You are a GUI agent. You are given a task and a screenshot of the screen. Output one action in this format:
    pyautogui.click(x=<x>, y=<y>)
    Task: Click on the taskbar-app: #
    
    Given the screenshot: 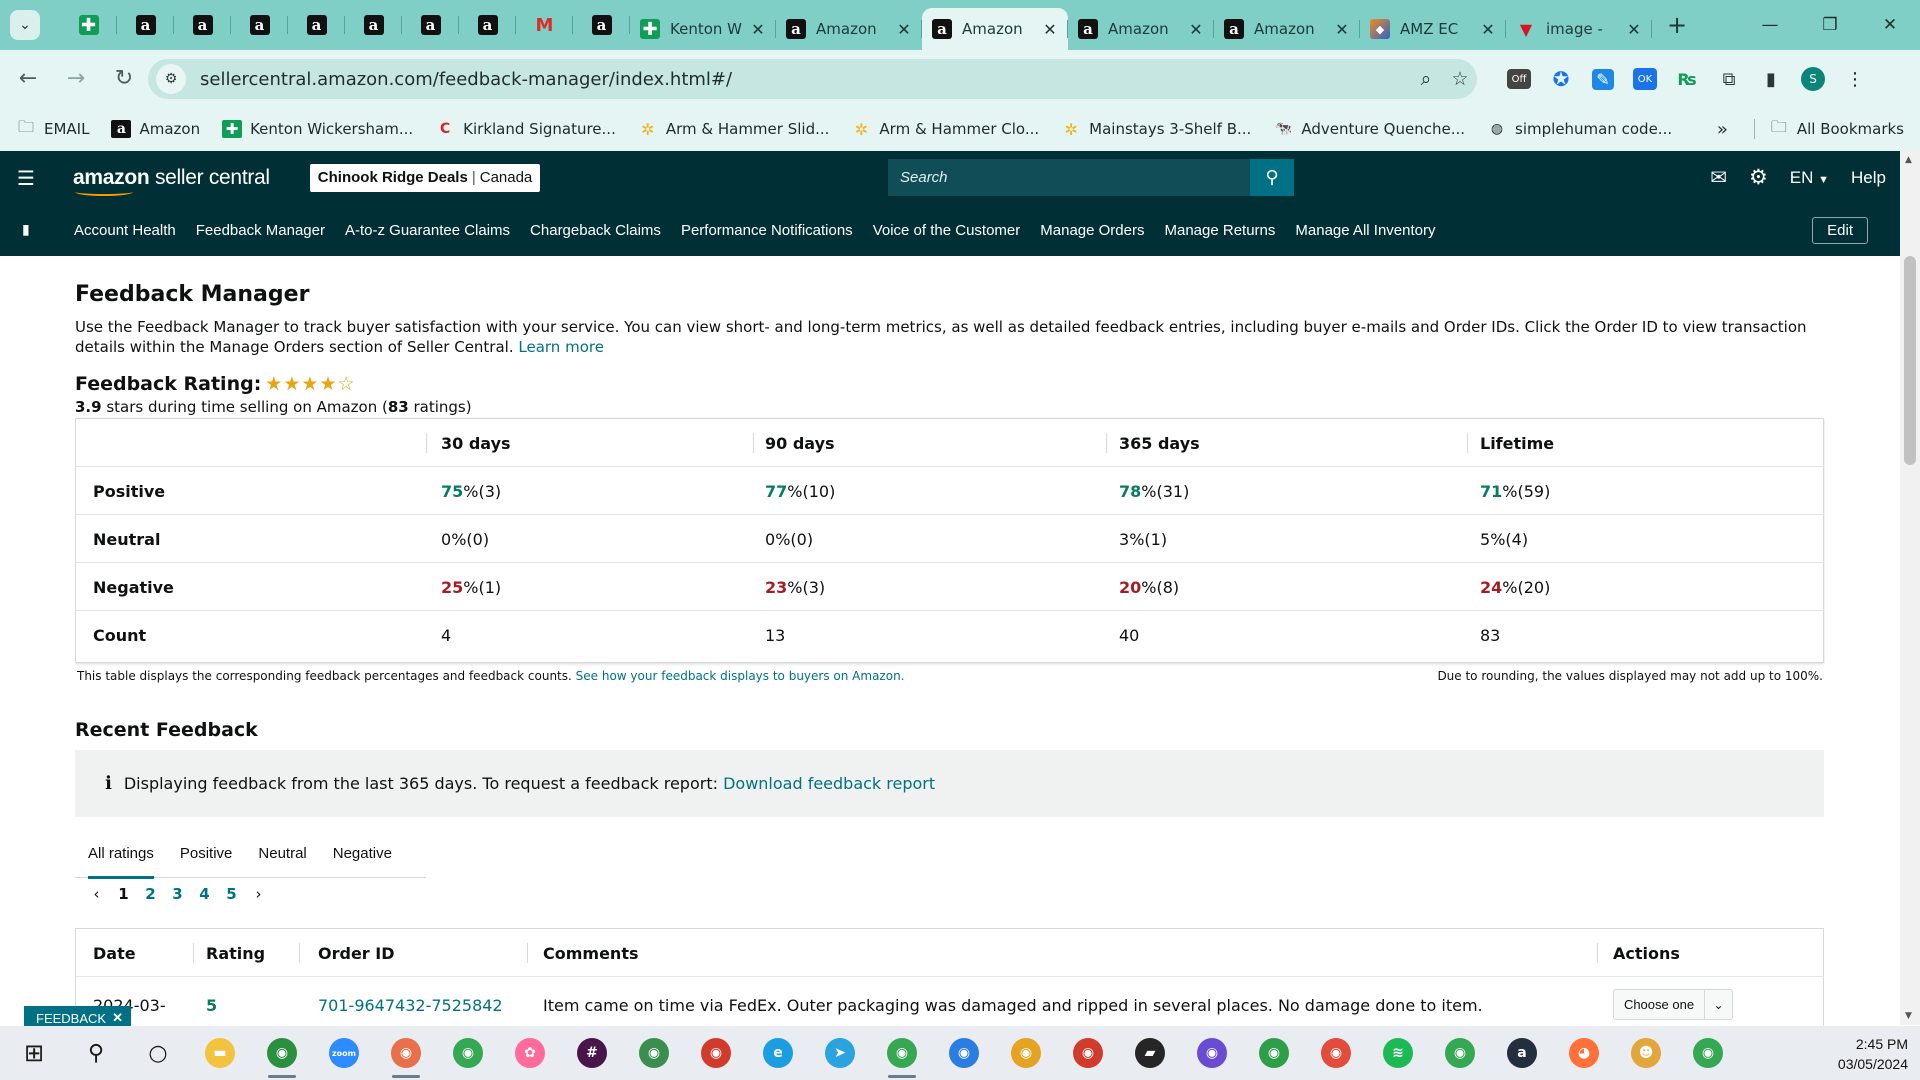 What is the action you would take?
    pyautogui.click(x=592, y=1053)
    